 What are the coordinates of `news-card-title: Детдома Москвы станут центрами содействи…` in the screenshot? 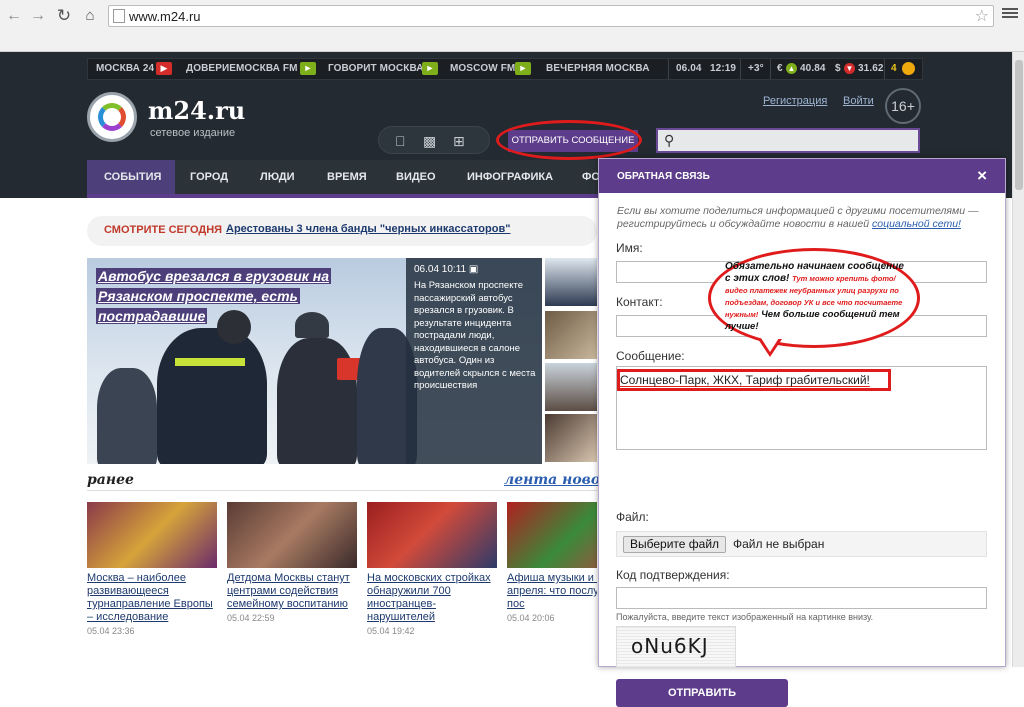 It's located at (292, 591).